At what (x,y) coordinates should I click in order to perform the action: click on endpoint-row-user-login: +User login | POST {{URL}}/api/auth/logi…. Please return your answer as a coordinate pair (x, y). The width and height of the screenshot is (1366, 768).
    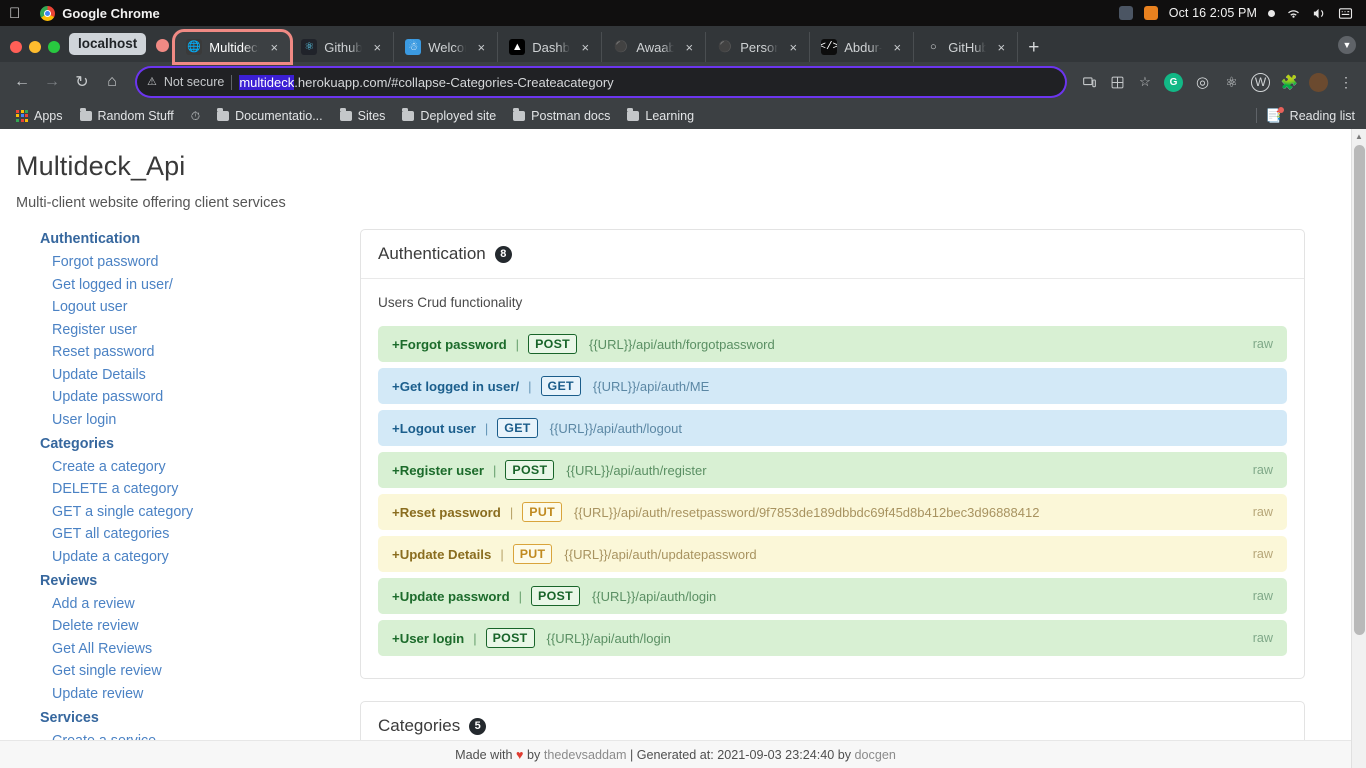
    Looking at the image, I should click on (832, 638).